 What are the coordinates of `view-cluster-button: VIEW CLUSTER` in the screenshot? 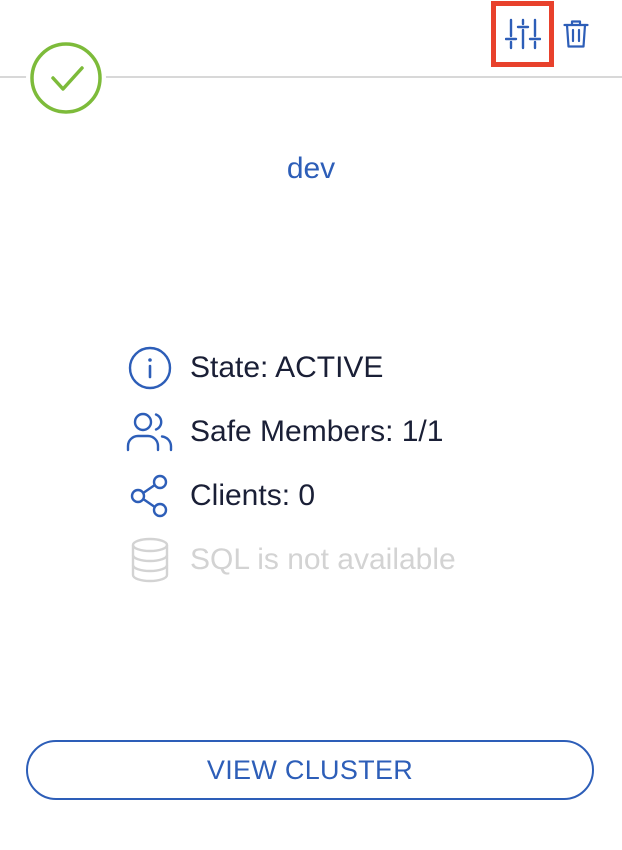 It's located at (310, 770).